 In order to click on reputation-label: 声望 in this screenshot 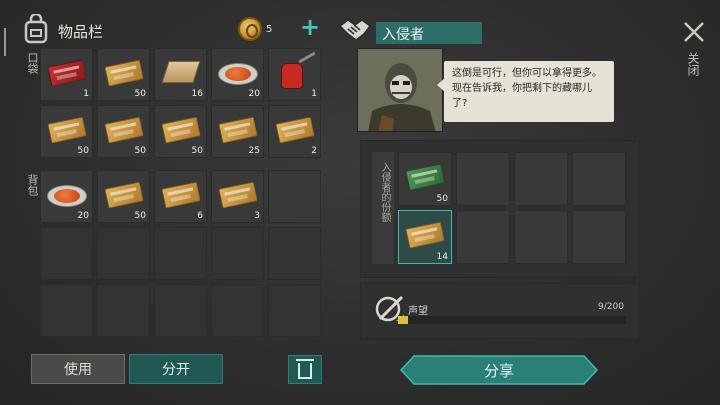, I will do `click(418, 311)`.